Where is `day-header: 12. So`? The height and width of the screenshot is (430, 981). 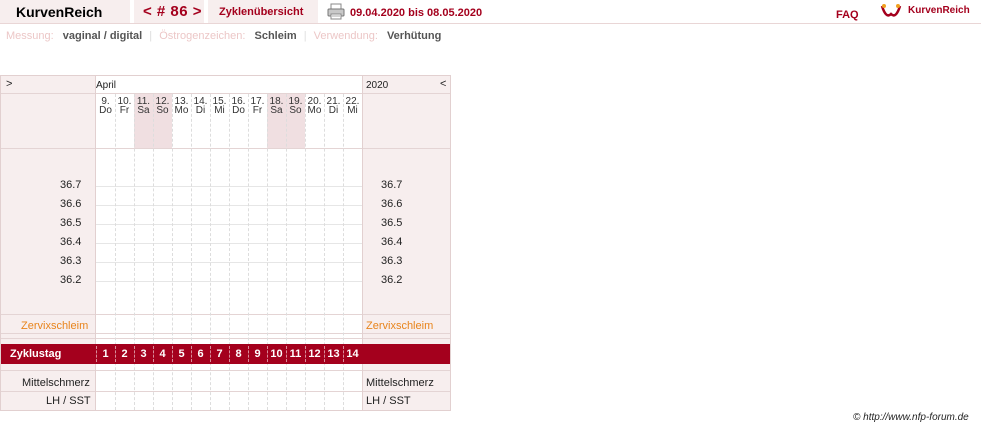 day-header: 12. So is located at coordinates (162, 106).